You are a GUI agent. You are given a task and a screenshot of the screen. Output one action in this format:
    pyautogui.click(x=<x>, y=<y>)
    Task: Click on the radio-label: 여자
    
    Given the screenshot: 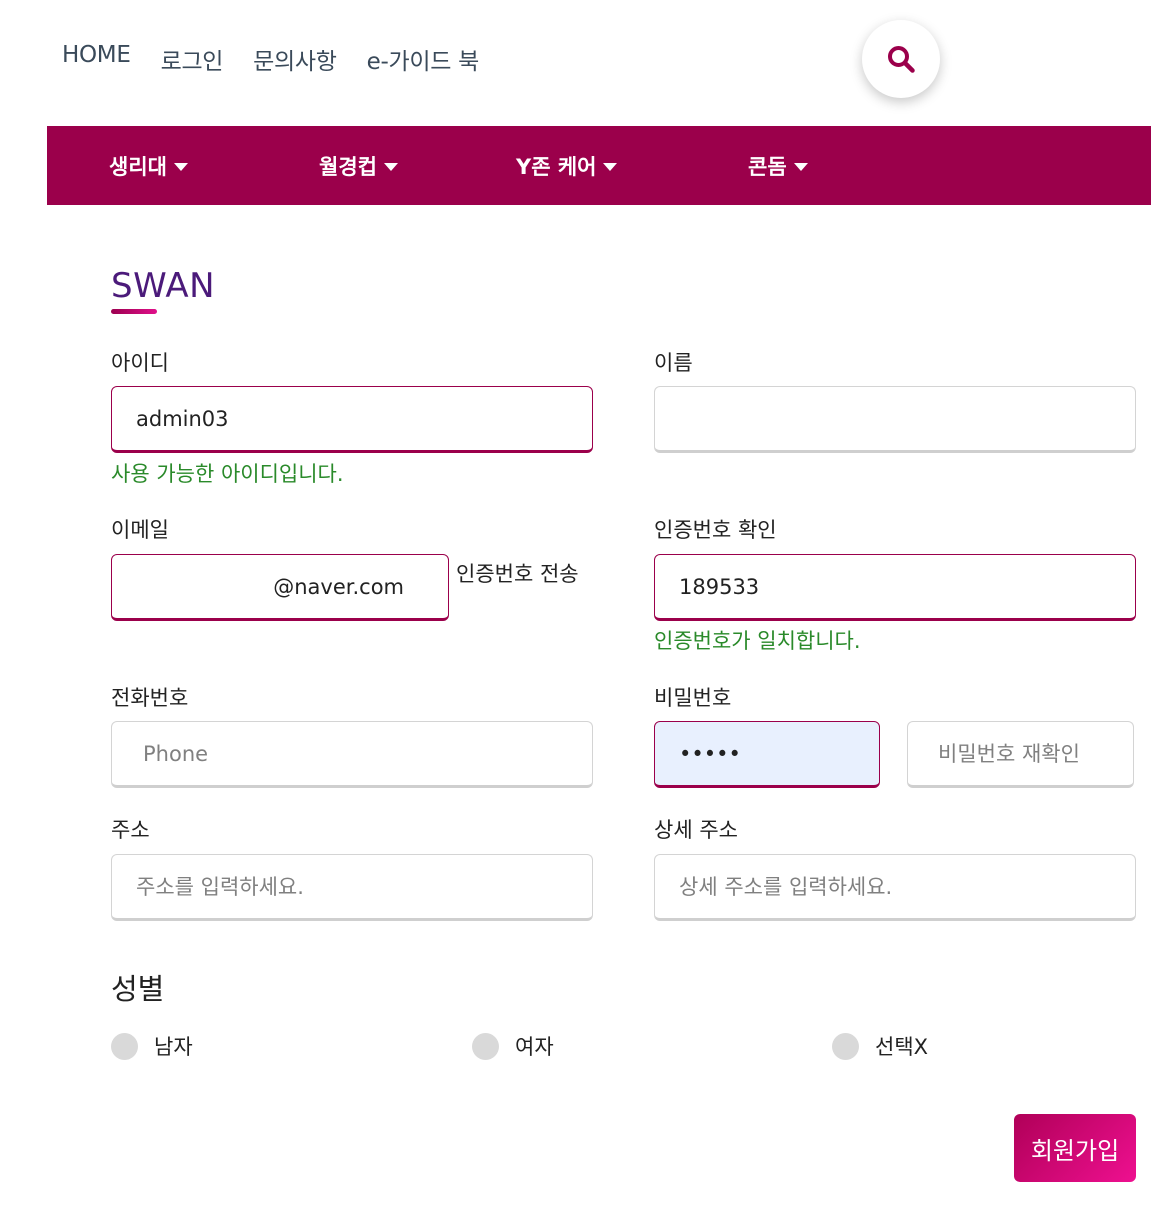 What is the action you would take?
    pyautogui.click(x=534, y=1047)
    